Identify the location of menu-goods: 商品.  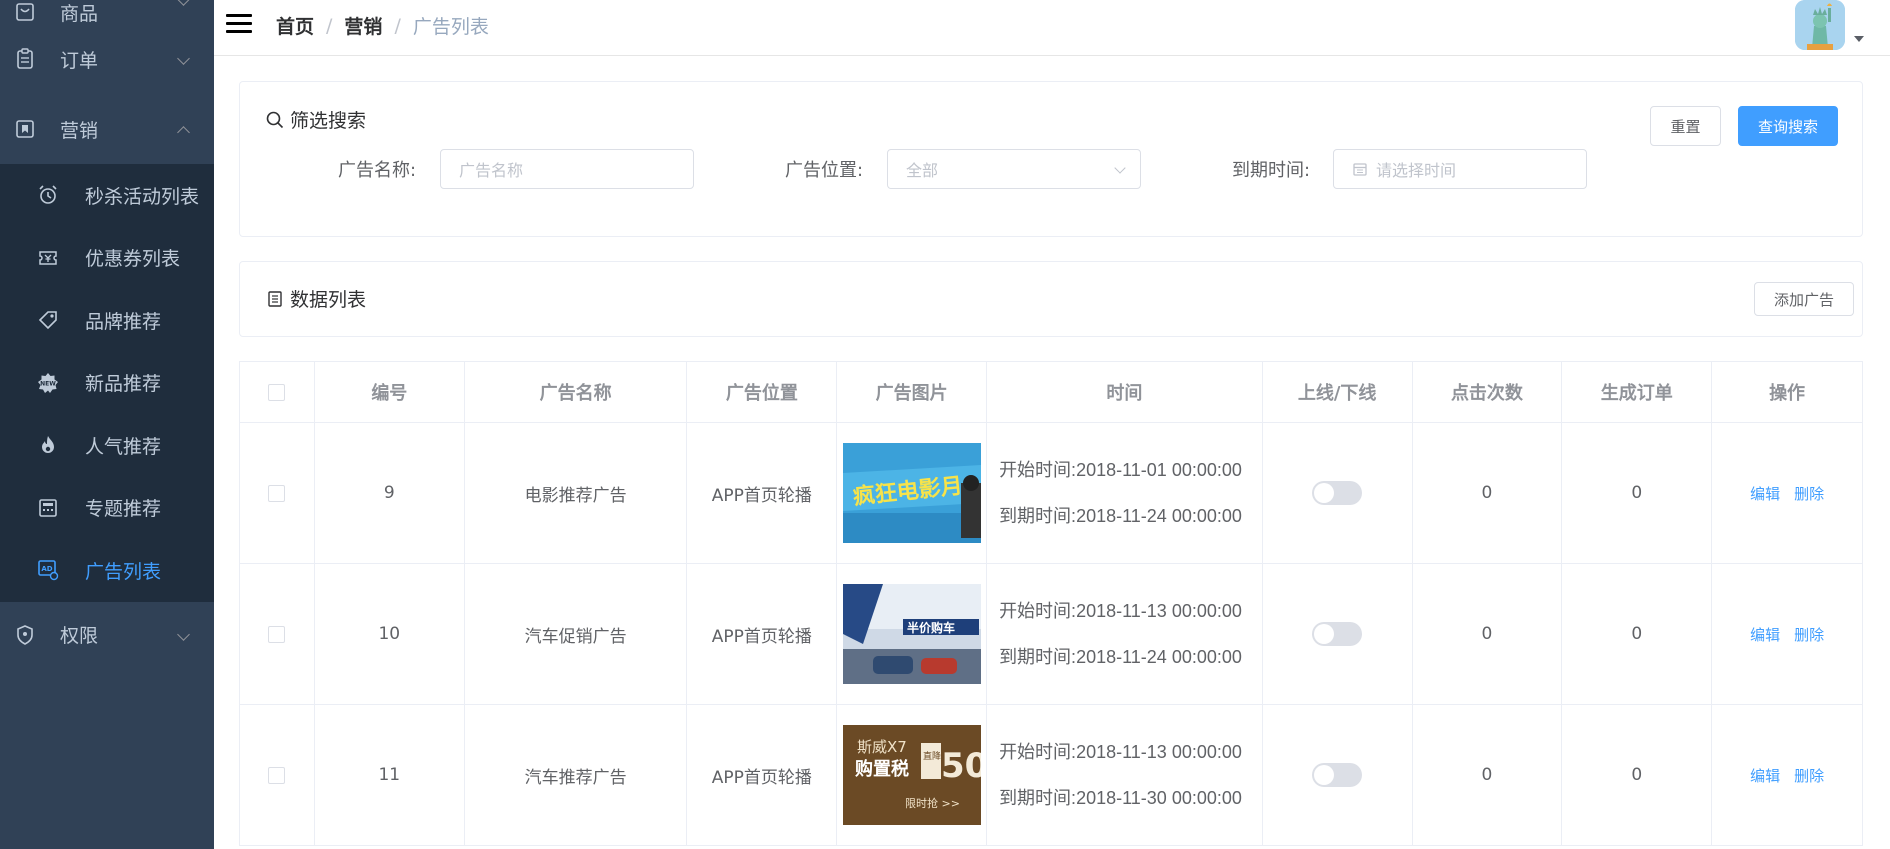
(107, 12).